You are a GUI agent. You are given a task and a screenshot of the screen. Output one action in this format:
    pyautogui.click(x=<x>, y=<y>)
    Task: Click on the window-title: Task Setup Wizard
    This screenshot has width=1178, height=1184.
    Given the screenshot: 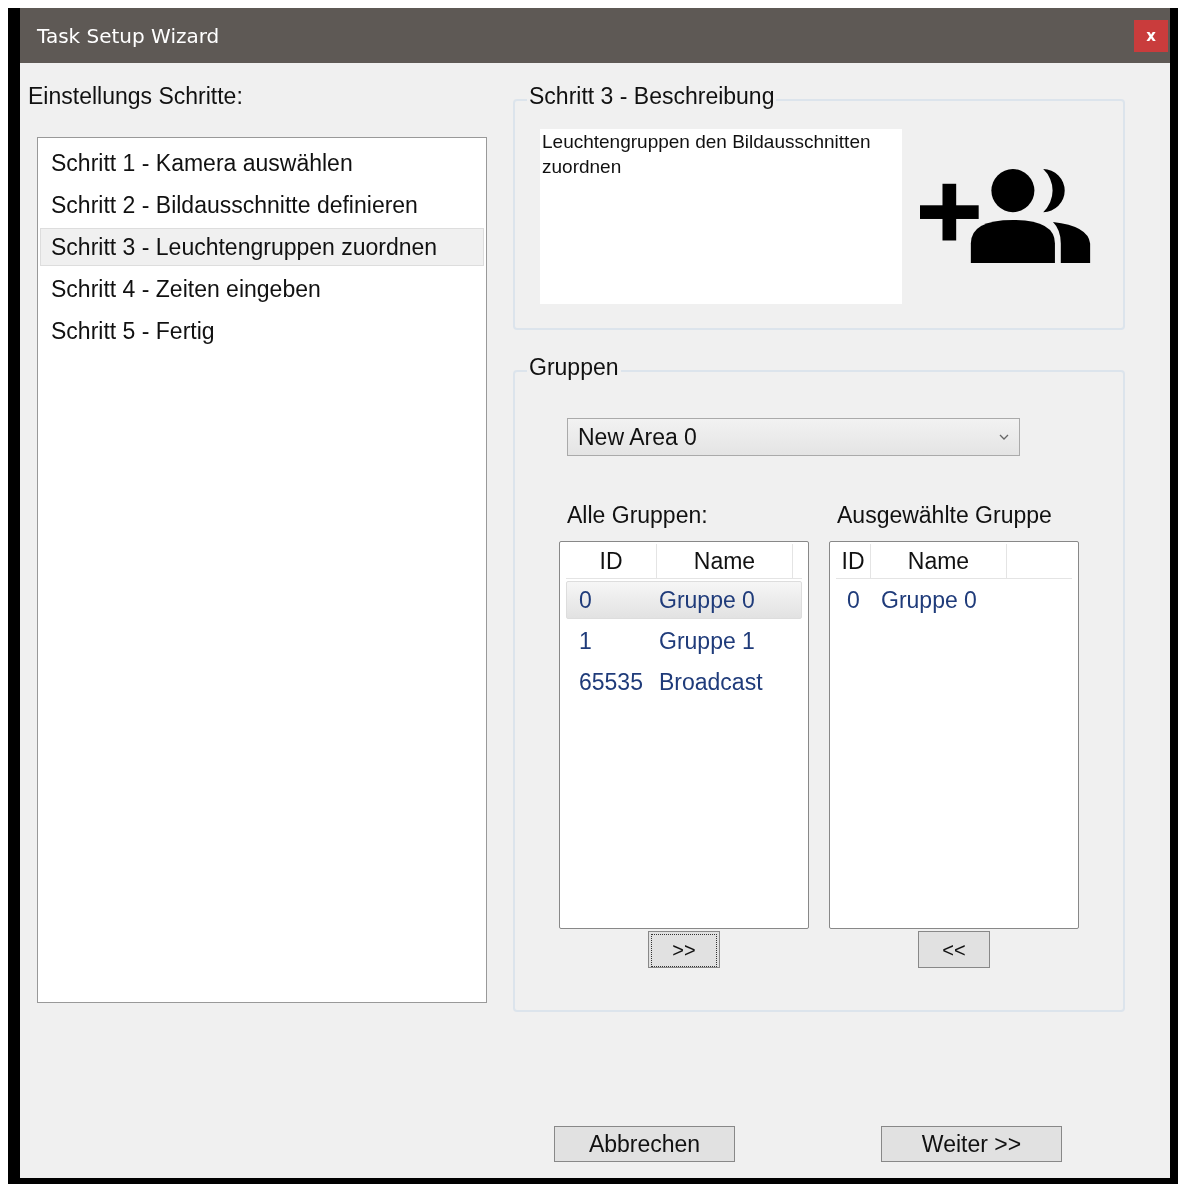 What is the action you would take?
    pyautogui.click(x=128, y=35)
    